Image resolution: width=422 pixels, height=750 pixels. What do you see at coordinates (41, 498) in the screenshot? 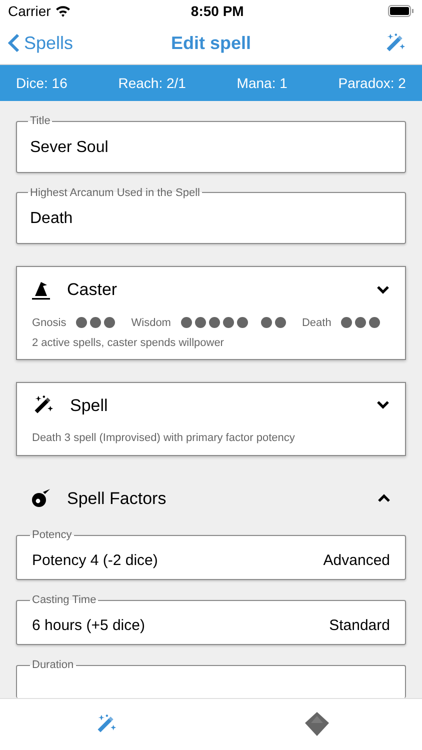
I see `comet-icon` at bounding box center [41, 498].